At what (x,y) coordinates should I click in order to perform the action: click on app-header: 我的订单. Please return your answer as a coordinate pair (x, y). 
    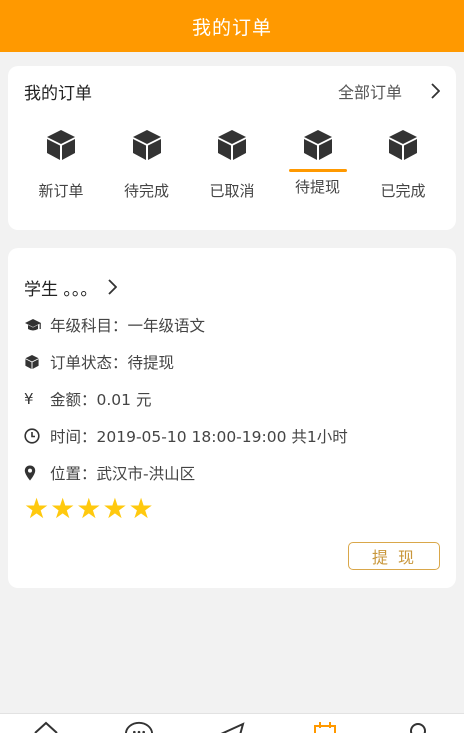
    Looking at the image, I should click on (232, 26).